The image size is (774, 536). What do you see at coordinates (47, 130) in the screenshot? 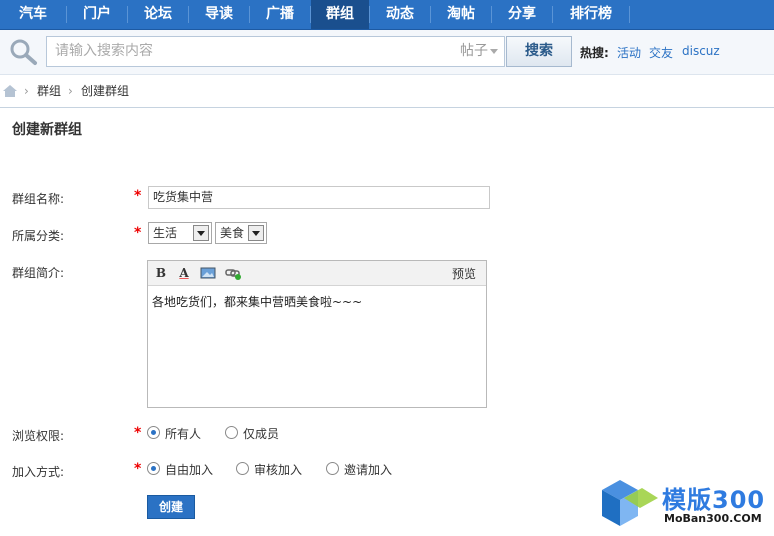
I see `page-title: 创建新群组` at bounding box center [47, 130].